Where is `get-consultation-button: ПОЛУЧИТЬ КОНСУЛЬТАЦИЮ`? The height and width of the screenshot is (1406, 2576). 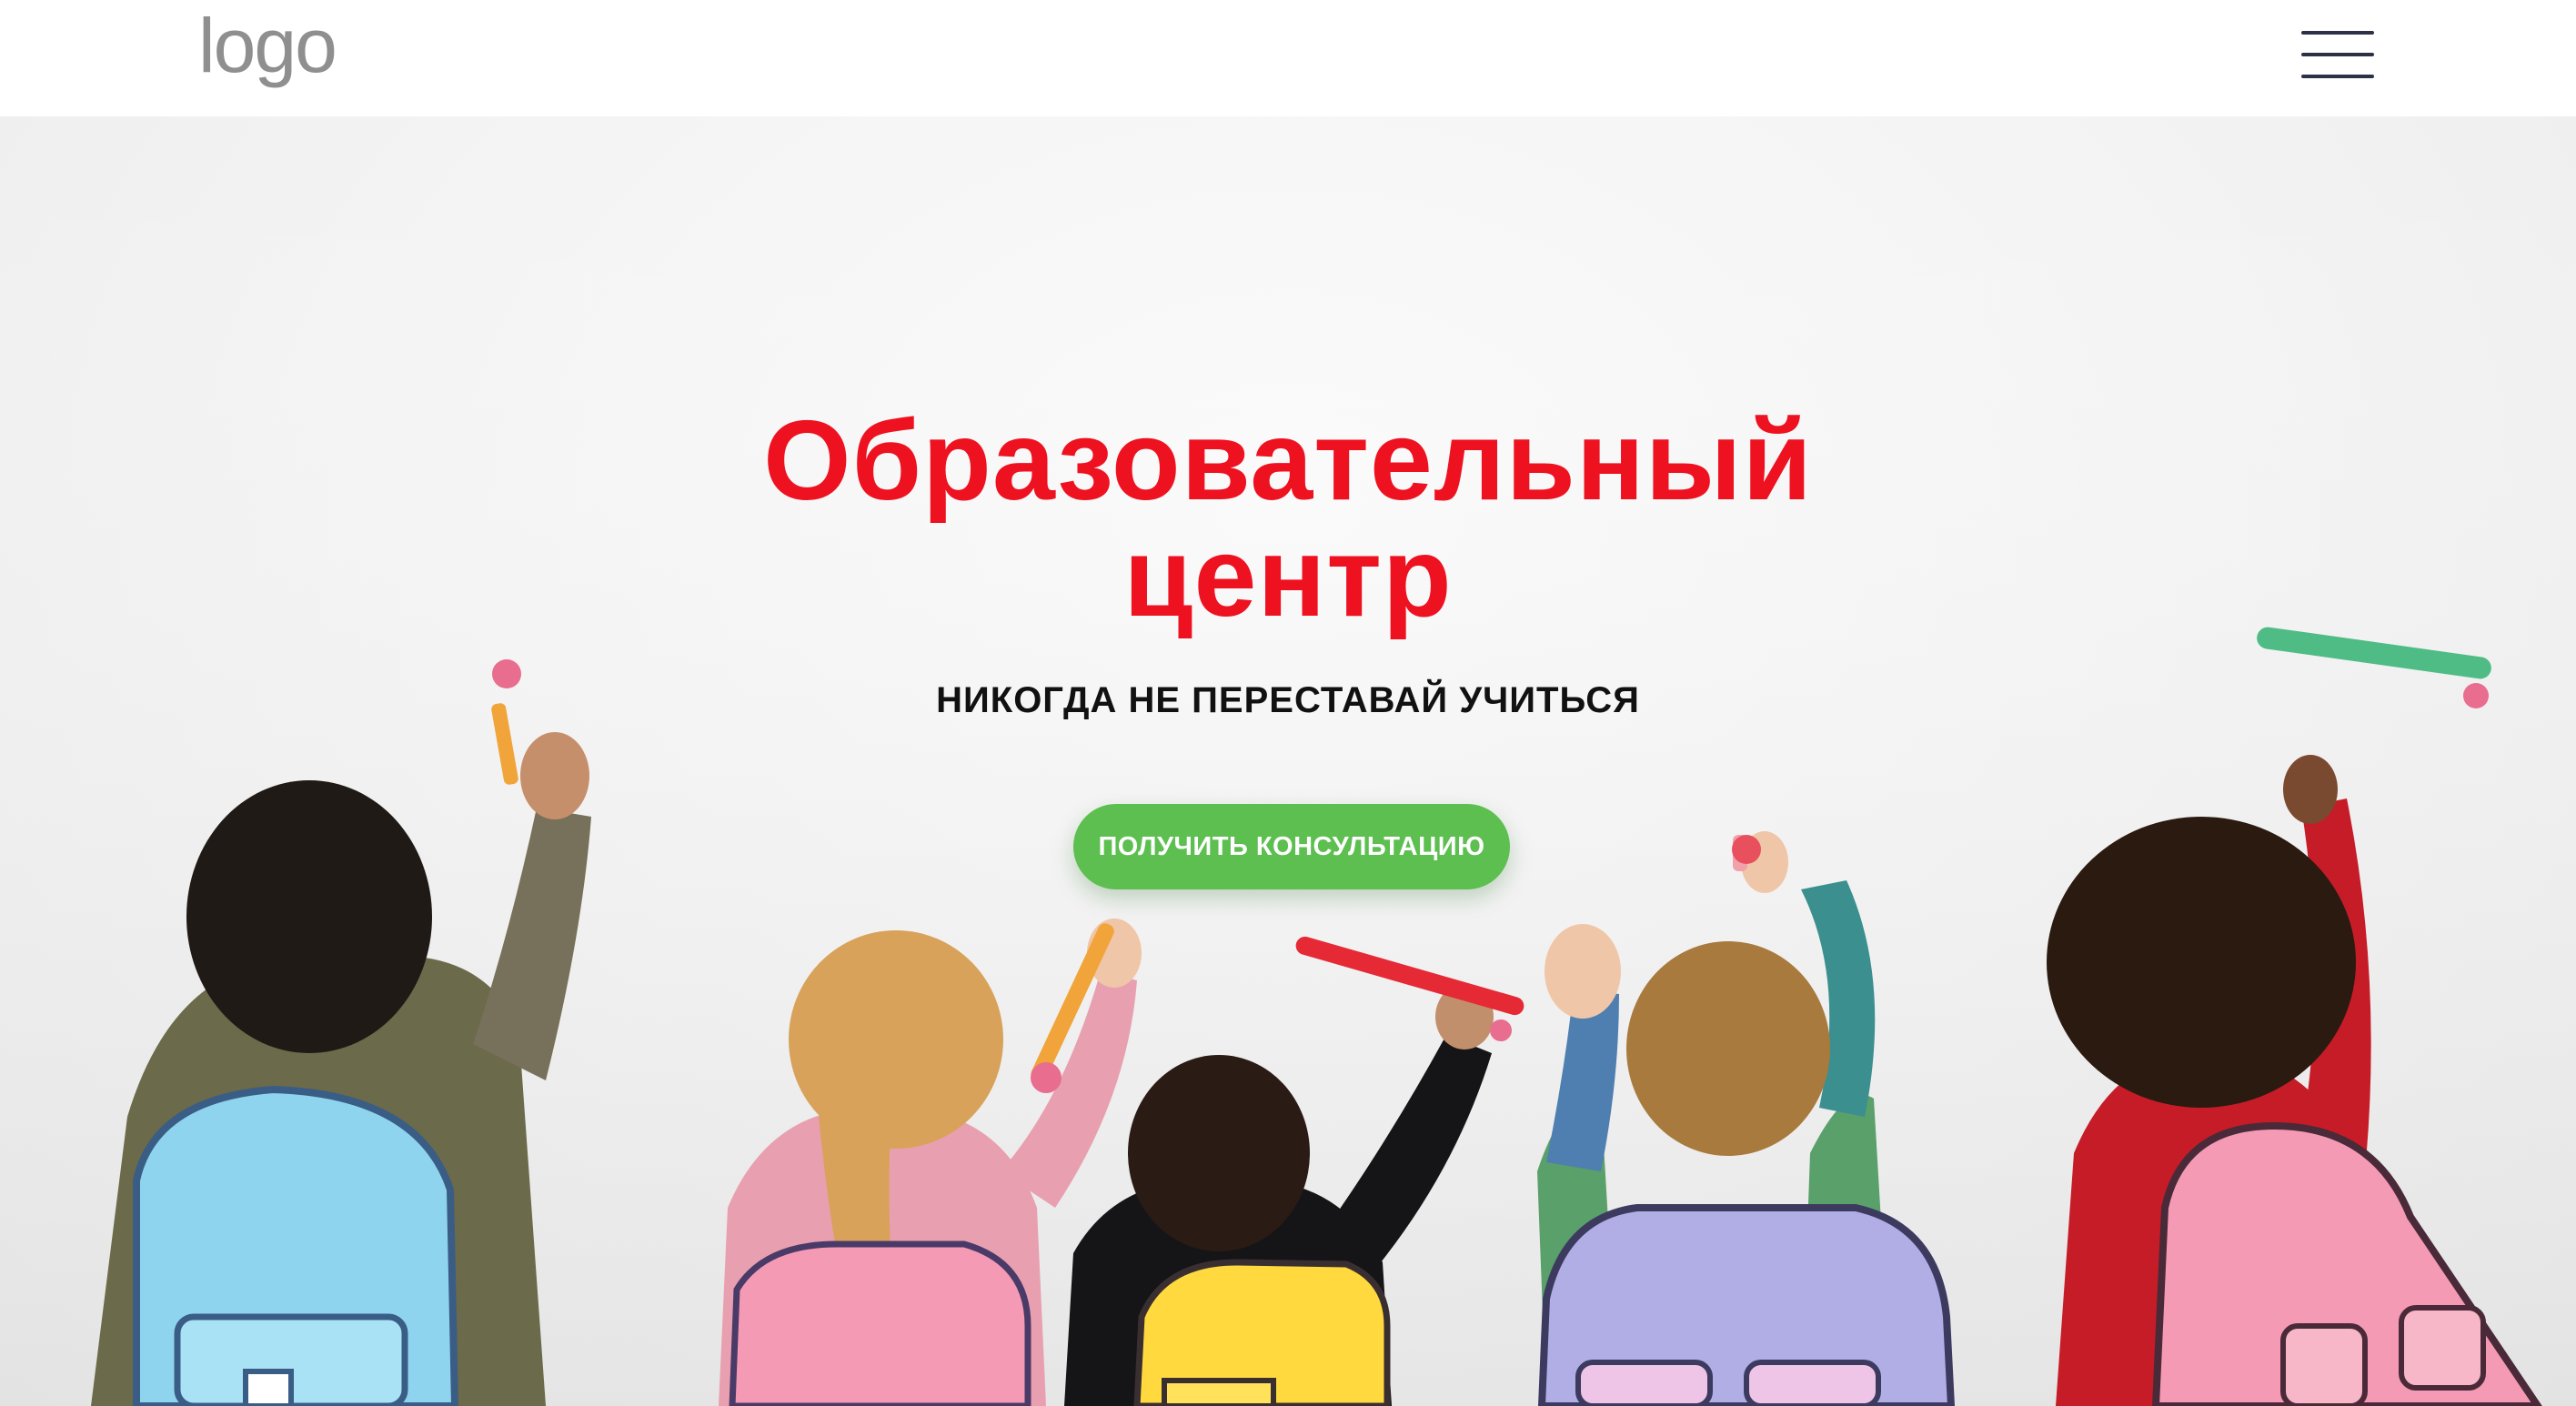 get-consultation-button: ПОЛУЧИТЬ КОНСУЛЬТАЦИЮ is located at coordinates (1291, 847).